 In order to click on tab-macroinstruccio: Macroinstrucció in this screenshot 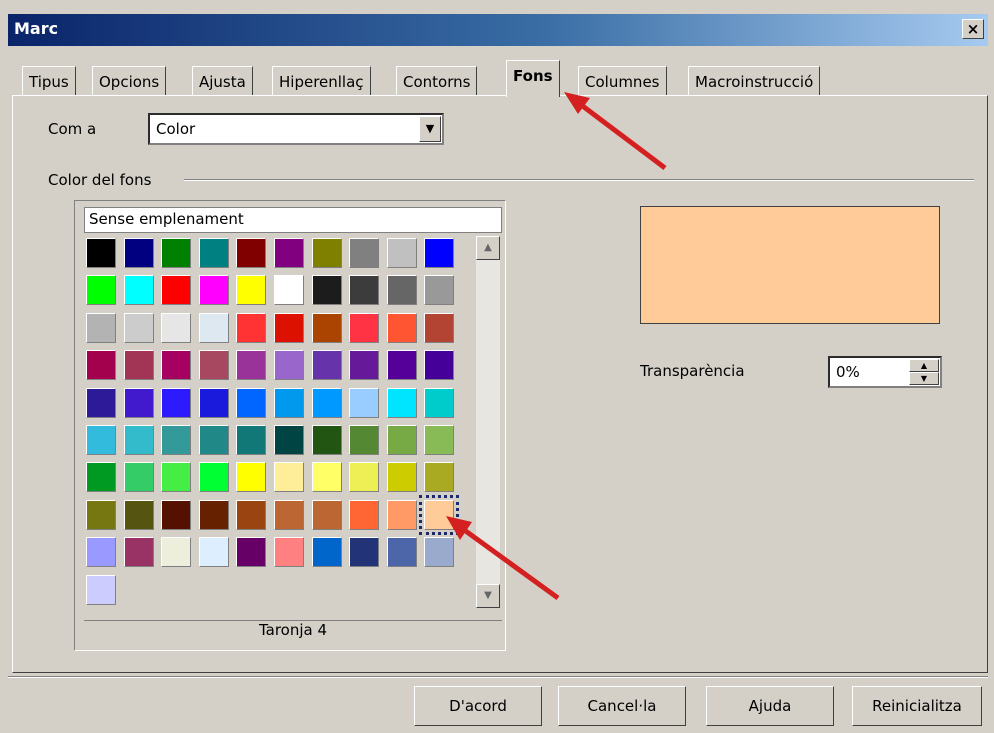, I will do `click(754, 81)`.